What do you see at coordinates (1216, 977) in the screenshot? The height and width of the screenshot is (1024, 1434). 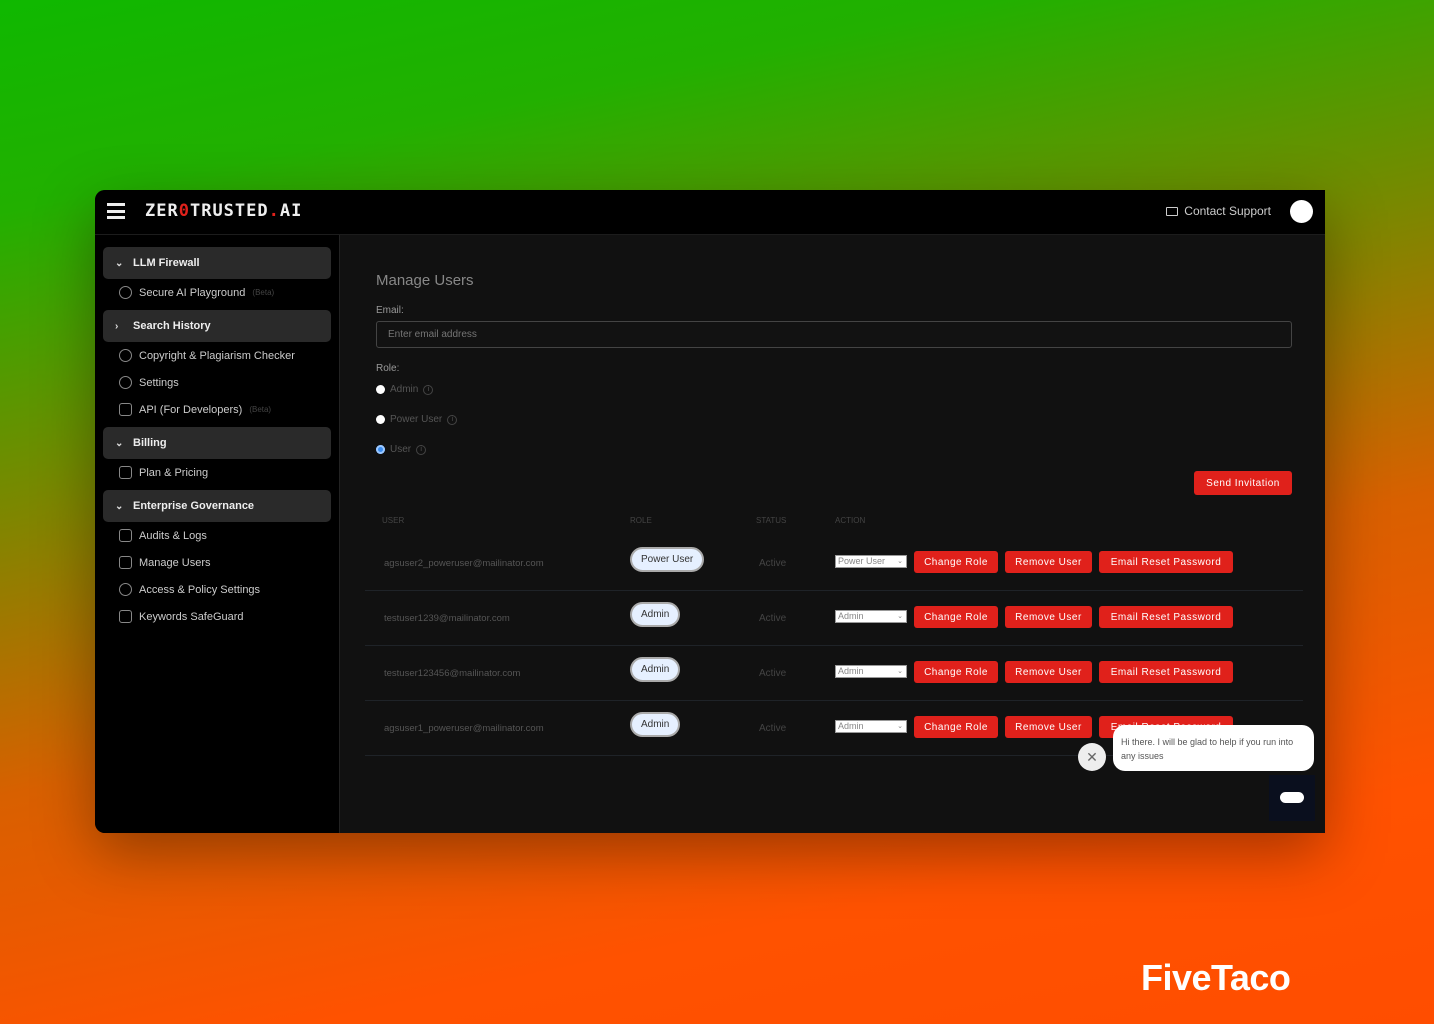 I see `watermark-logo: FiveTaco` at bounding box center [1216, 977].